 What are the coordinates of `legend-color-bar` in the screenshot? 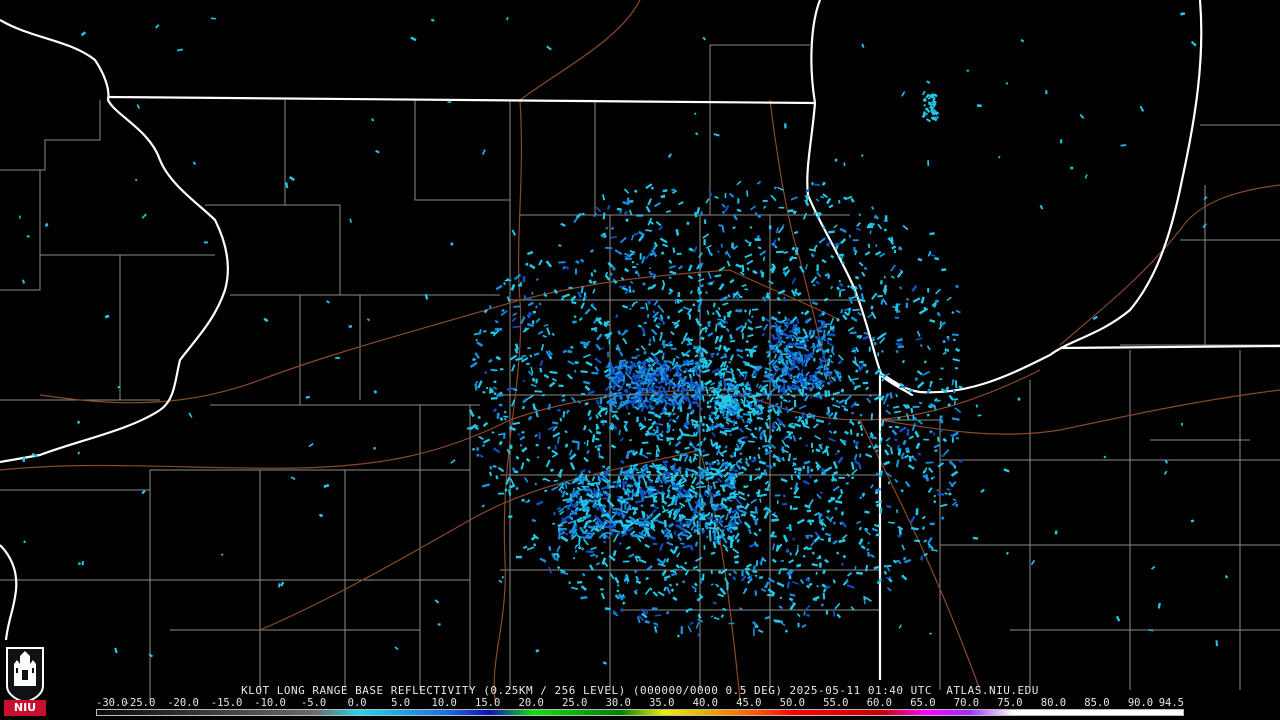 It's located at (640, 712).